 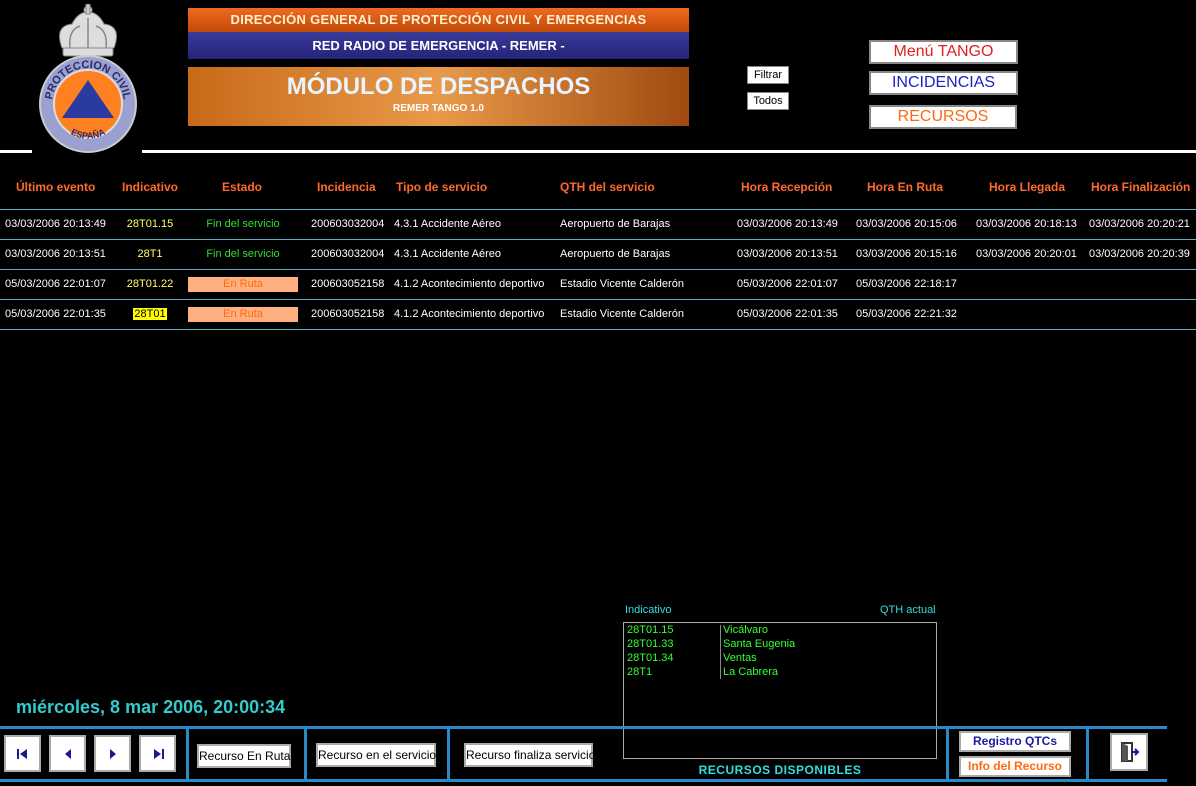 I want to click on next-record-icon, so click(x=112, y=753).